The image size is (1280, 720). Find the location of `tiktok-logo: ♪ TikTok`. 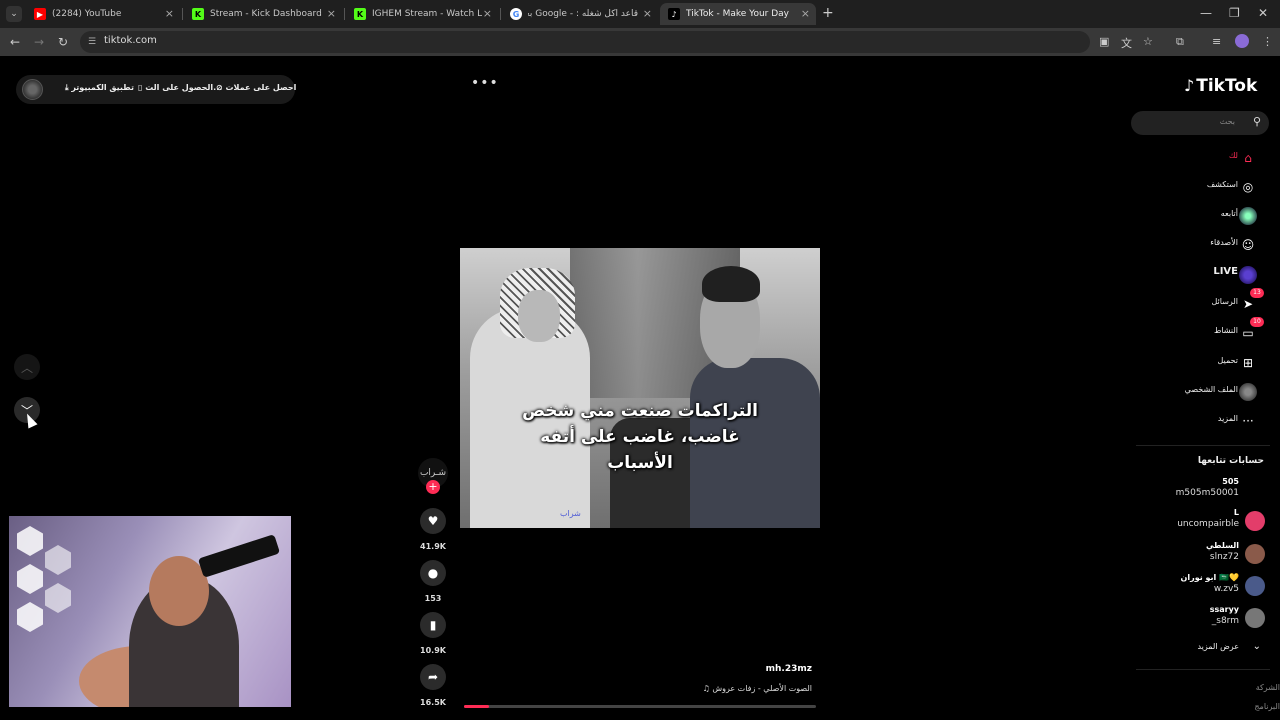

tiktok-logo: ♪ TikTok is located at coordinates (1220, 86).